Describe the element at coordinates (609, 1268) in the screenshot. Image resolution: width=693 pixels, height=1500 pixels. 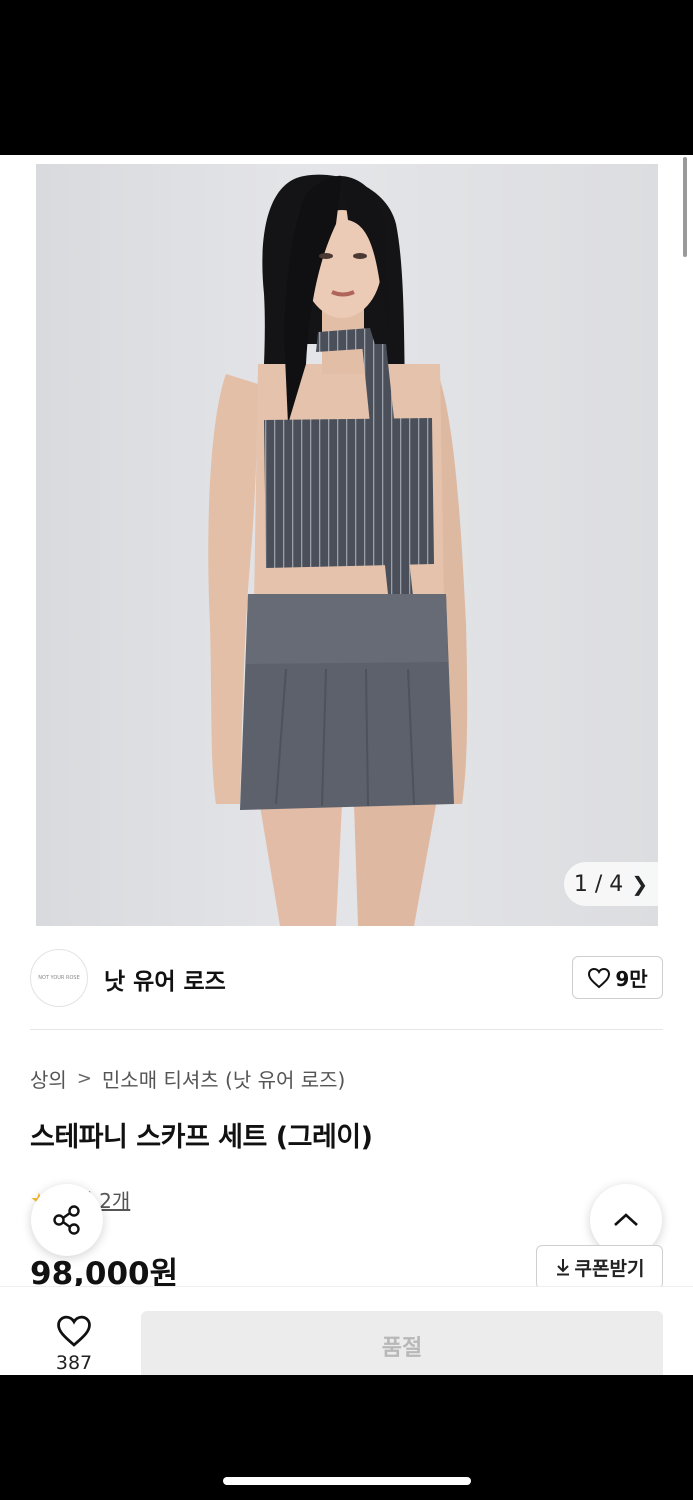
I see `coupon-label: 쿠폰받기` at that location.